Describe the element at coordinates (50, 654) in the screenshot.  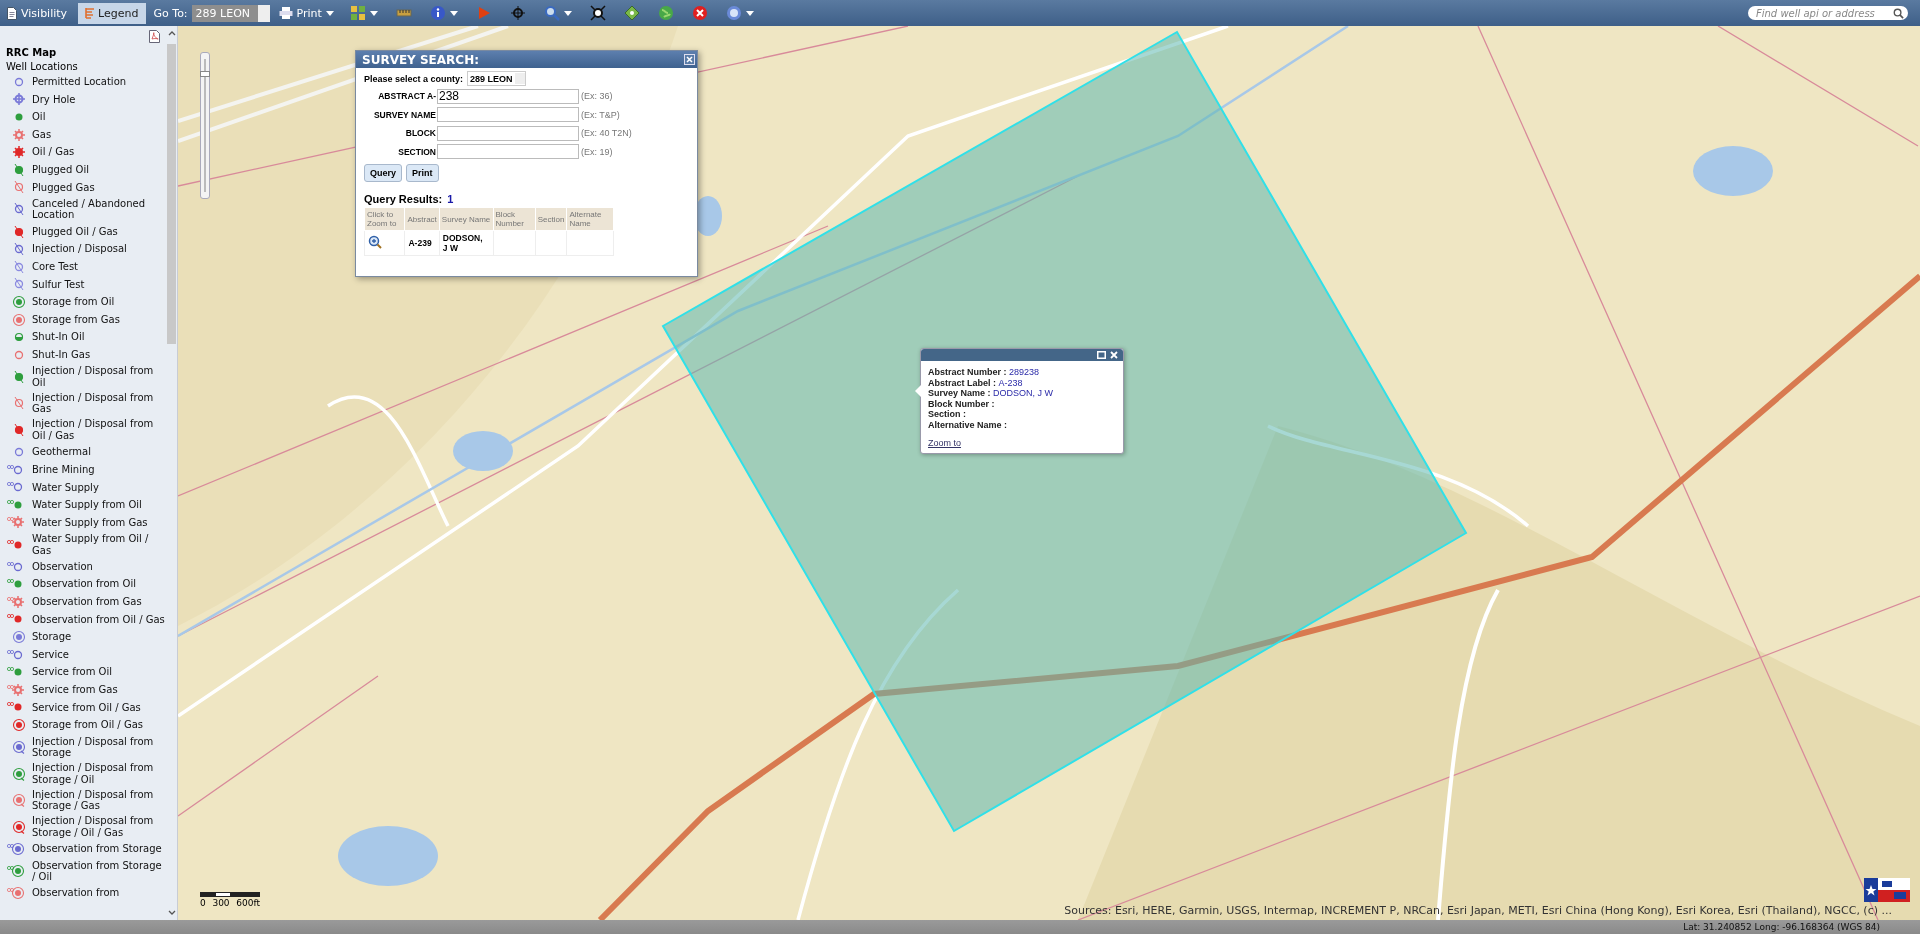
I see `legend-label: Service` at that location.